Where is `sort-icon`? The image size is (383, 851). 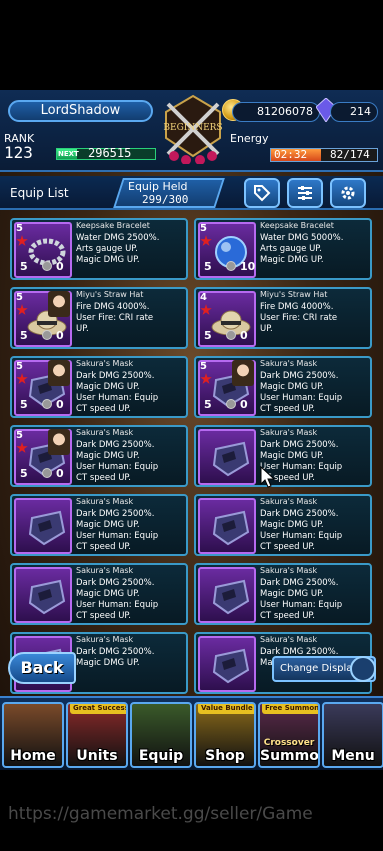
sort-icon is located at coordinates (305, 193).